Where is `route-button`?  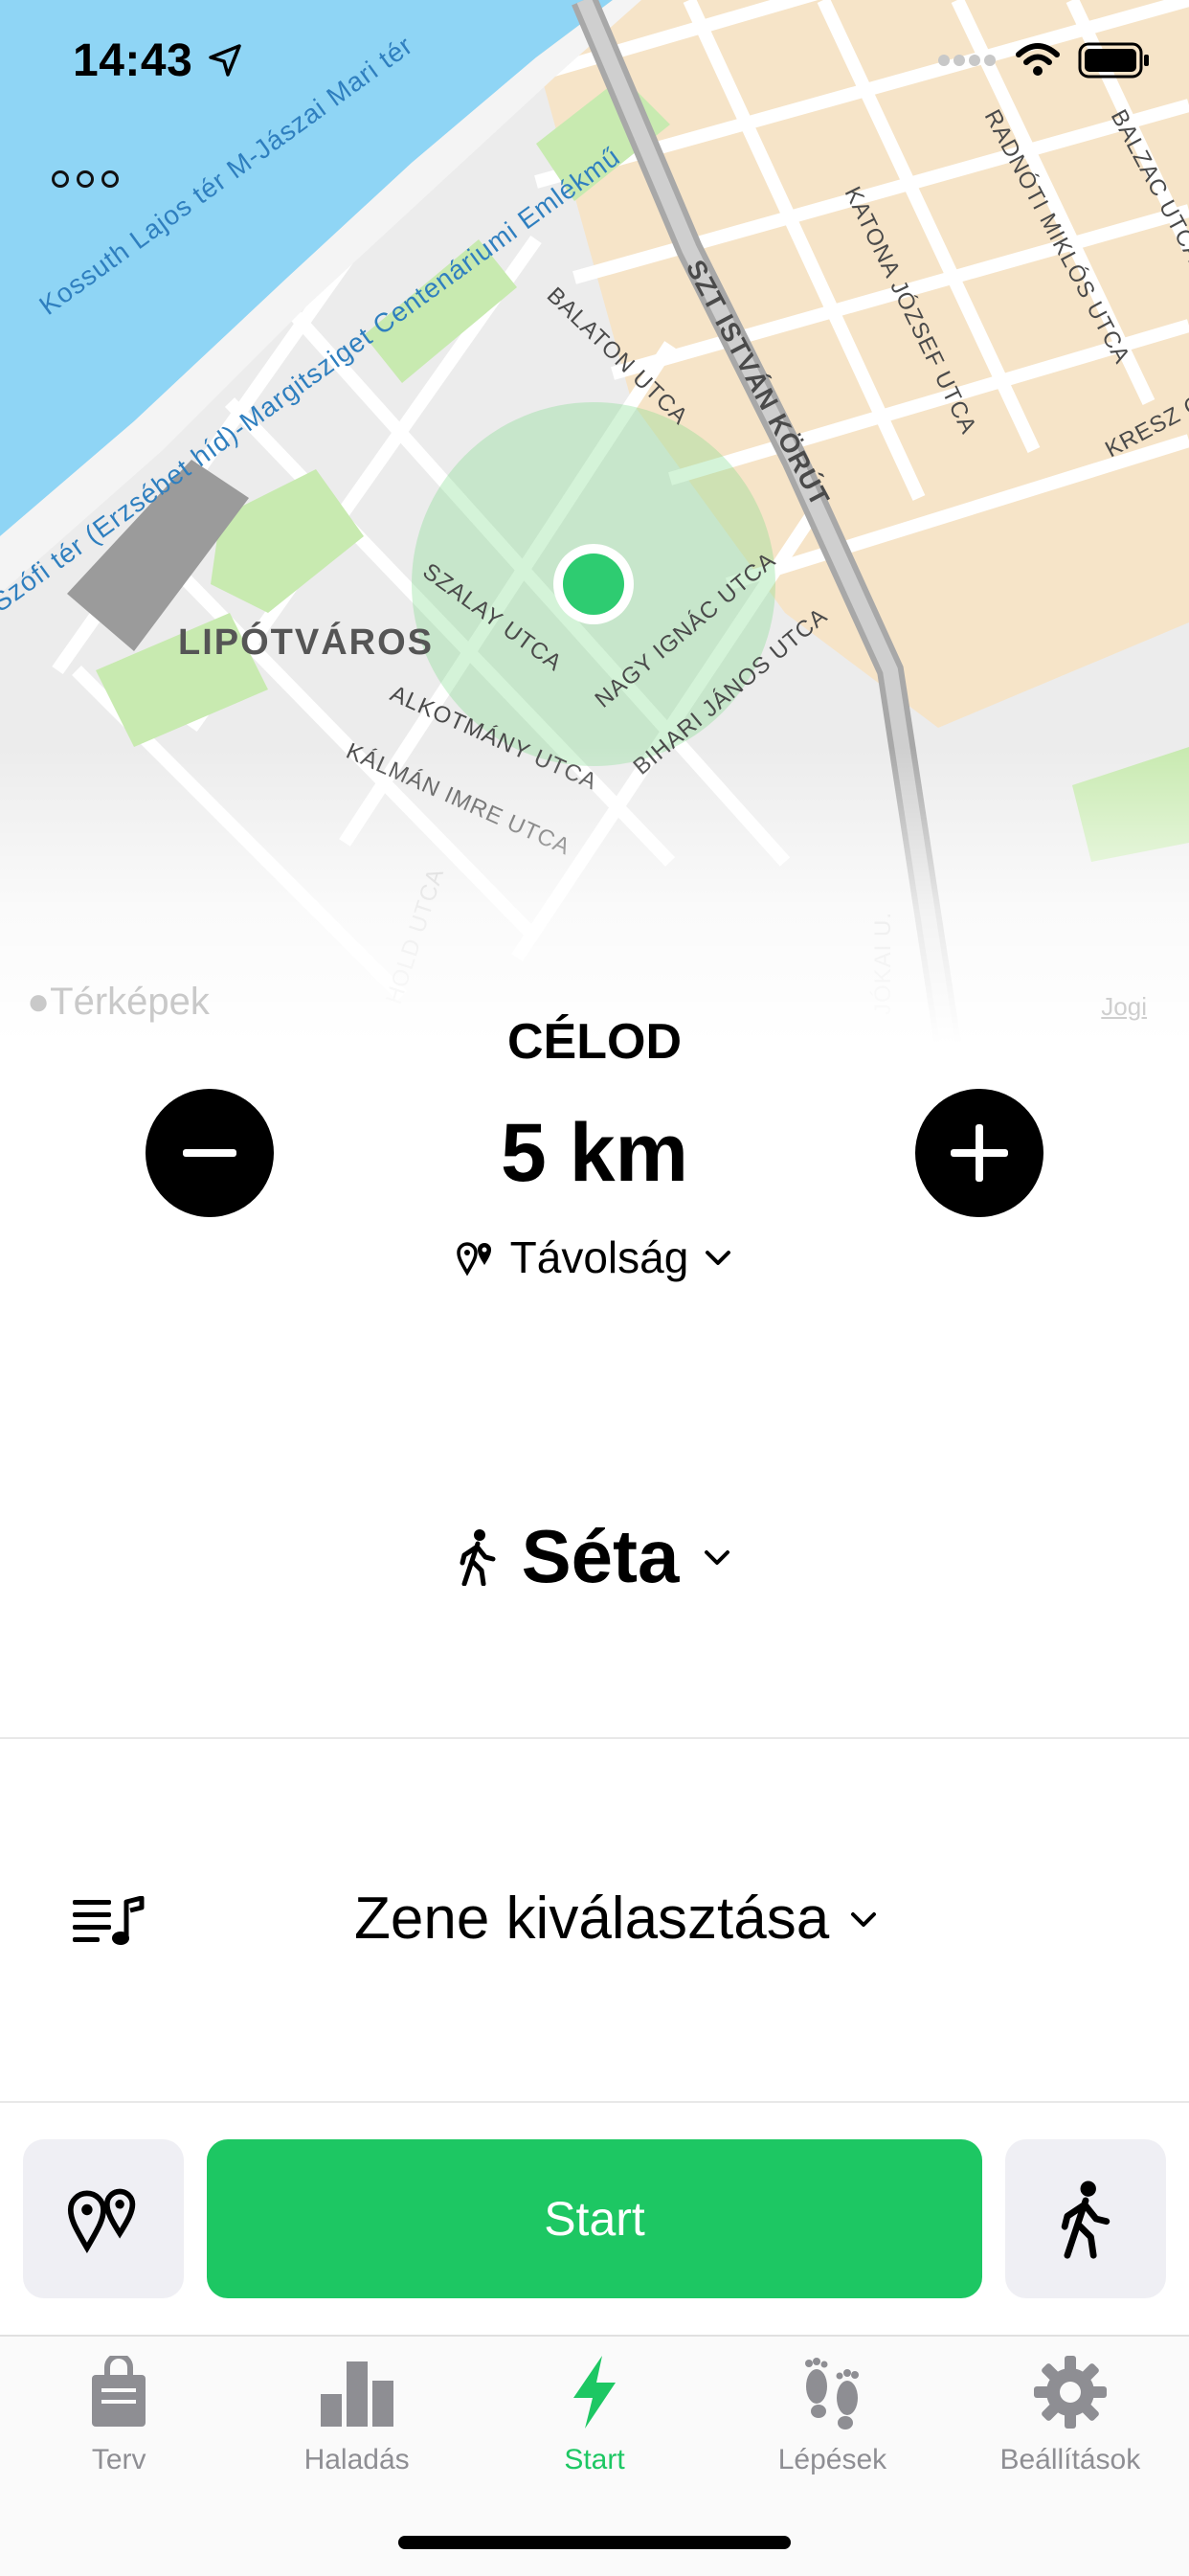 route-button is located at coordinates (103, 2218).